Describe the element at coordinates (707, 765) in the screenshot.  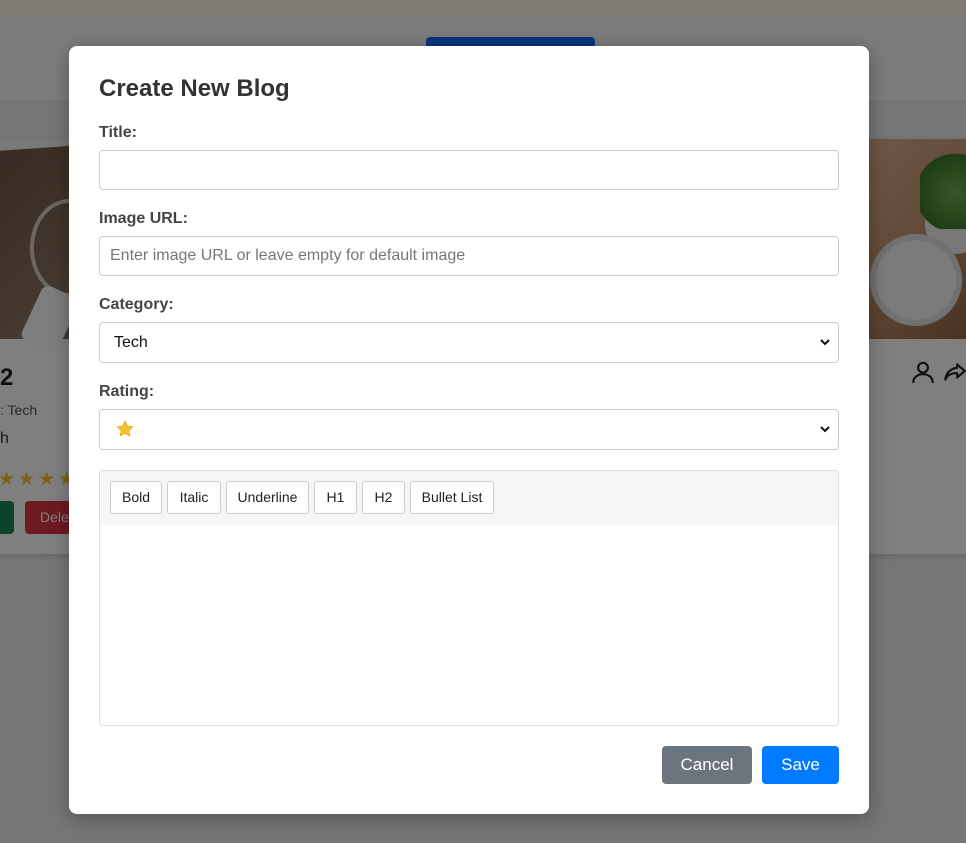
I see `cancel-button: Cancel` at that location.